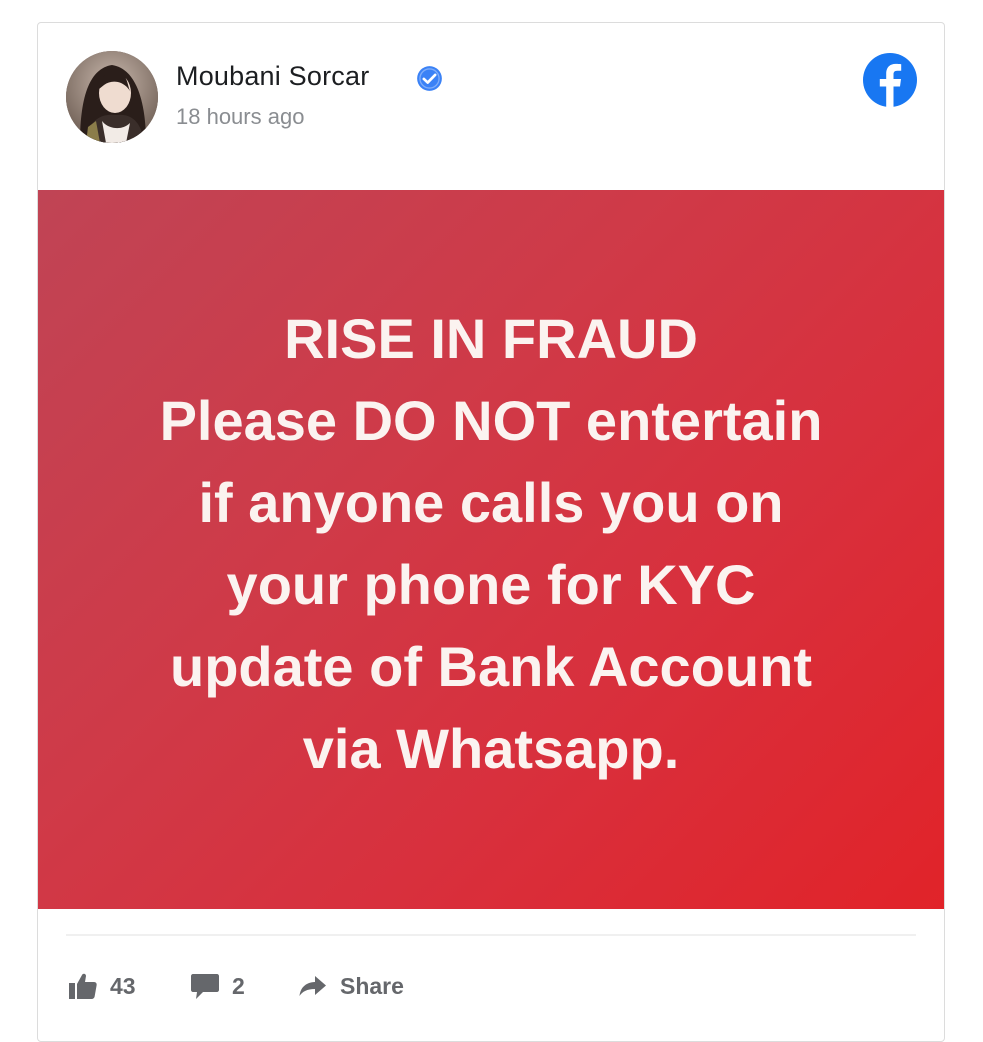 The height and width of the screenshot is (1042, 983). I want to click on image-text-line: RISE IN FRAUD, so click(491, 338).